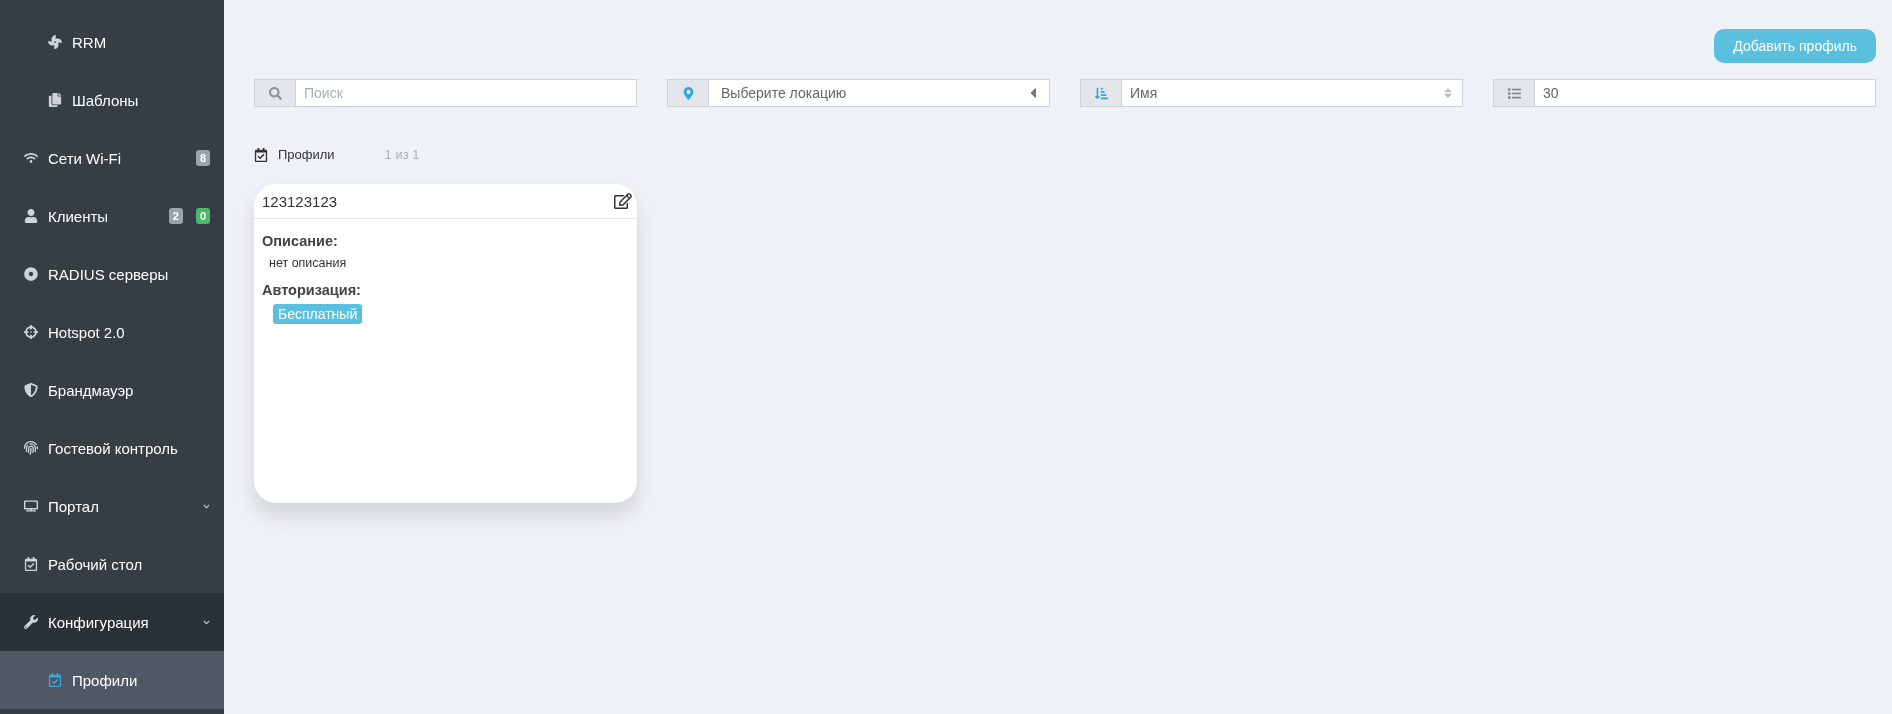  I want to click on sidebar-label: Конфигурация, so click(99, 622).